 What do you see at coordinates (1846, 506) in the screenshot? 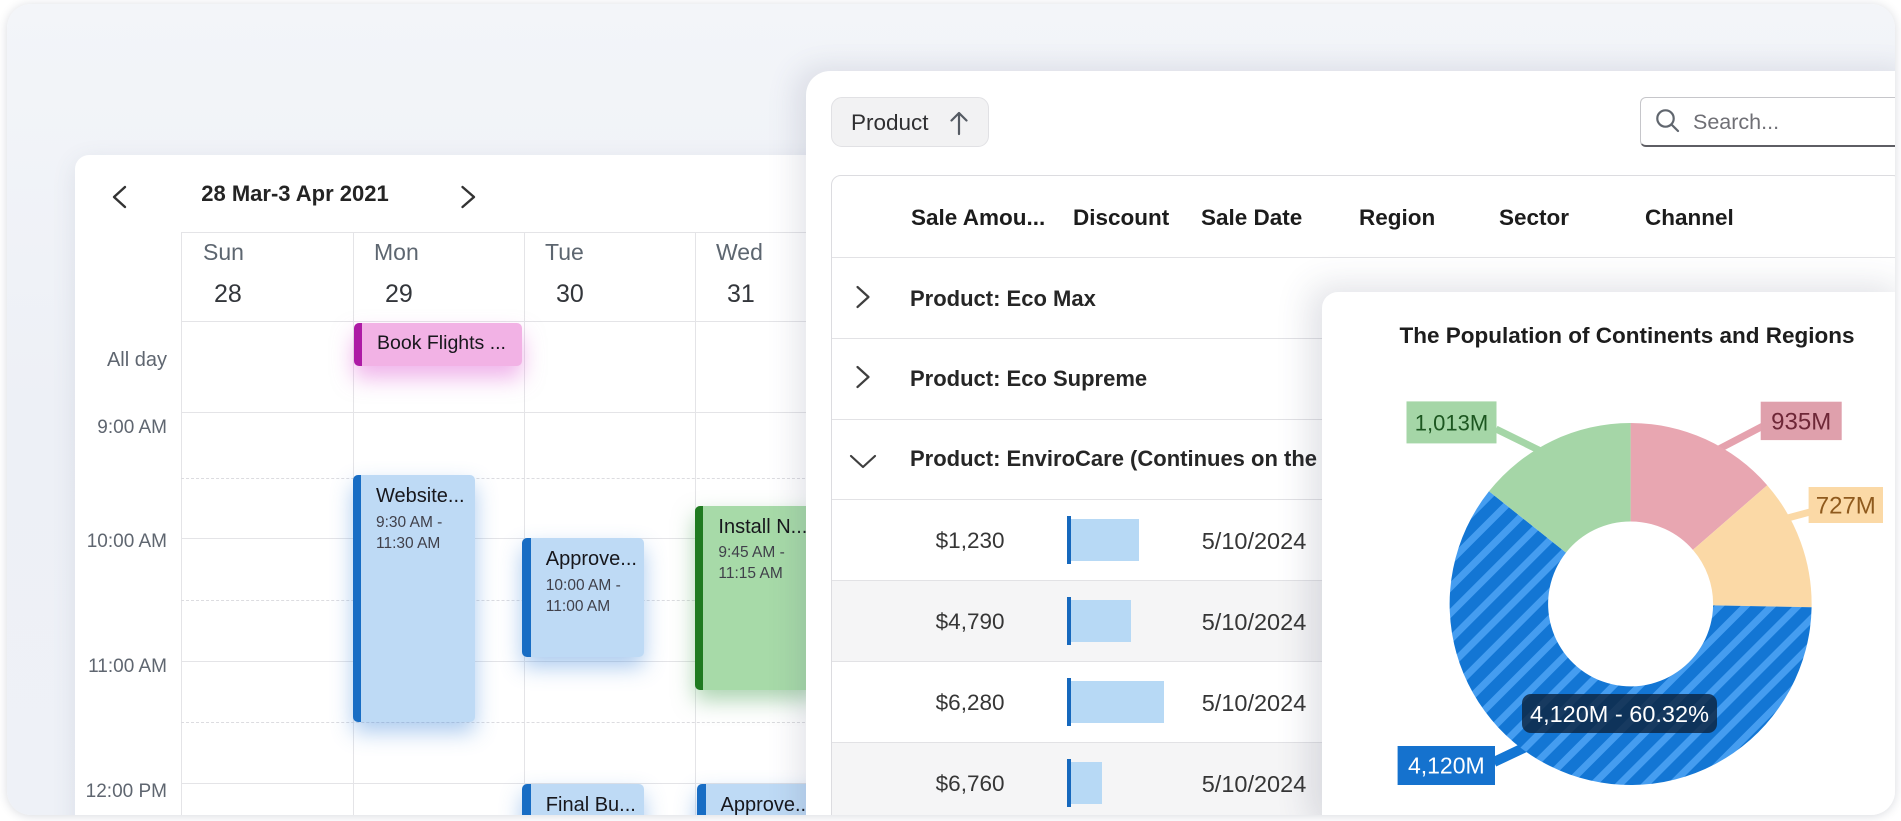
I see `svg-text: 727M` at bounding box center [1846, 506].